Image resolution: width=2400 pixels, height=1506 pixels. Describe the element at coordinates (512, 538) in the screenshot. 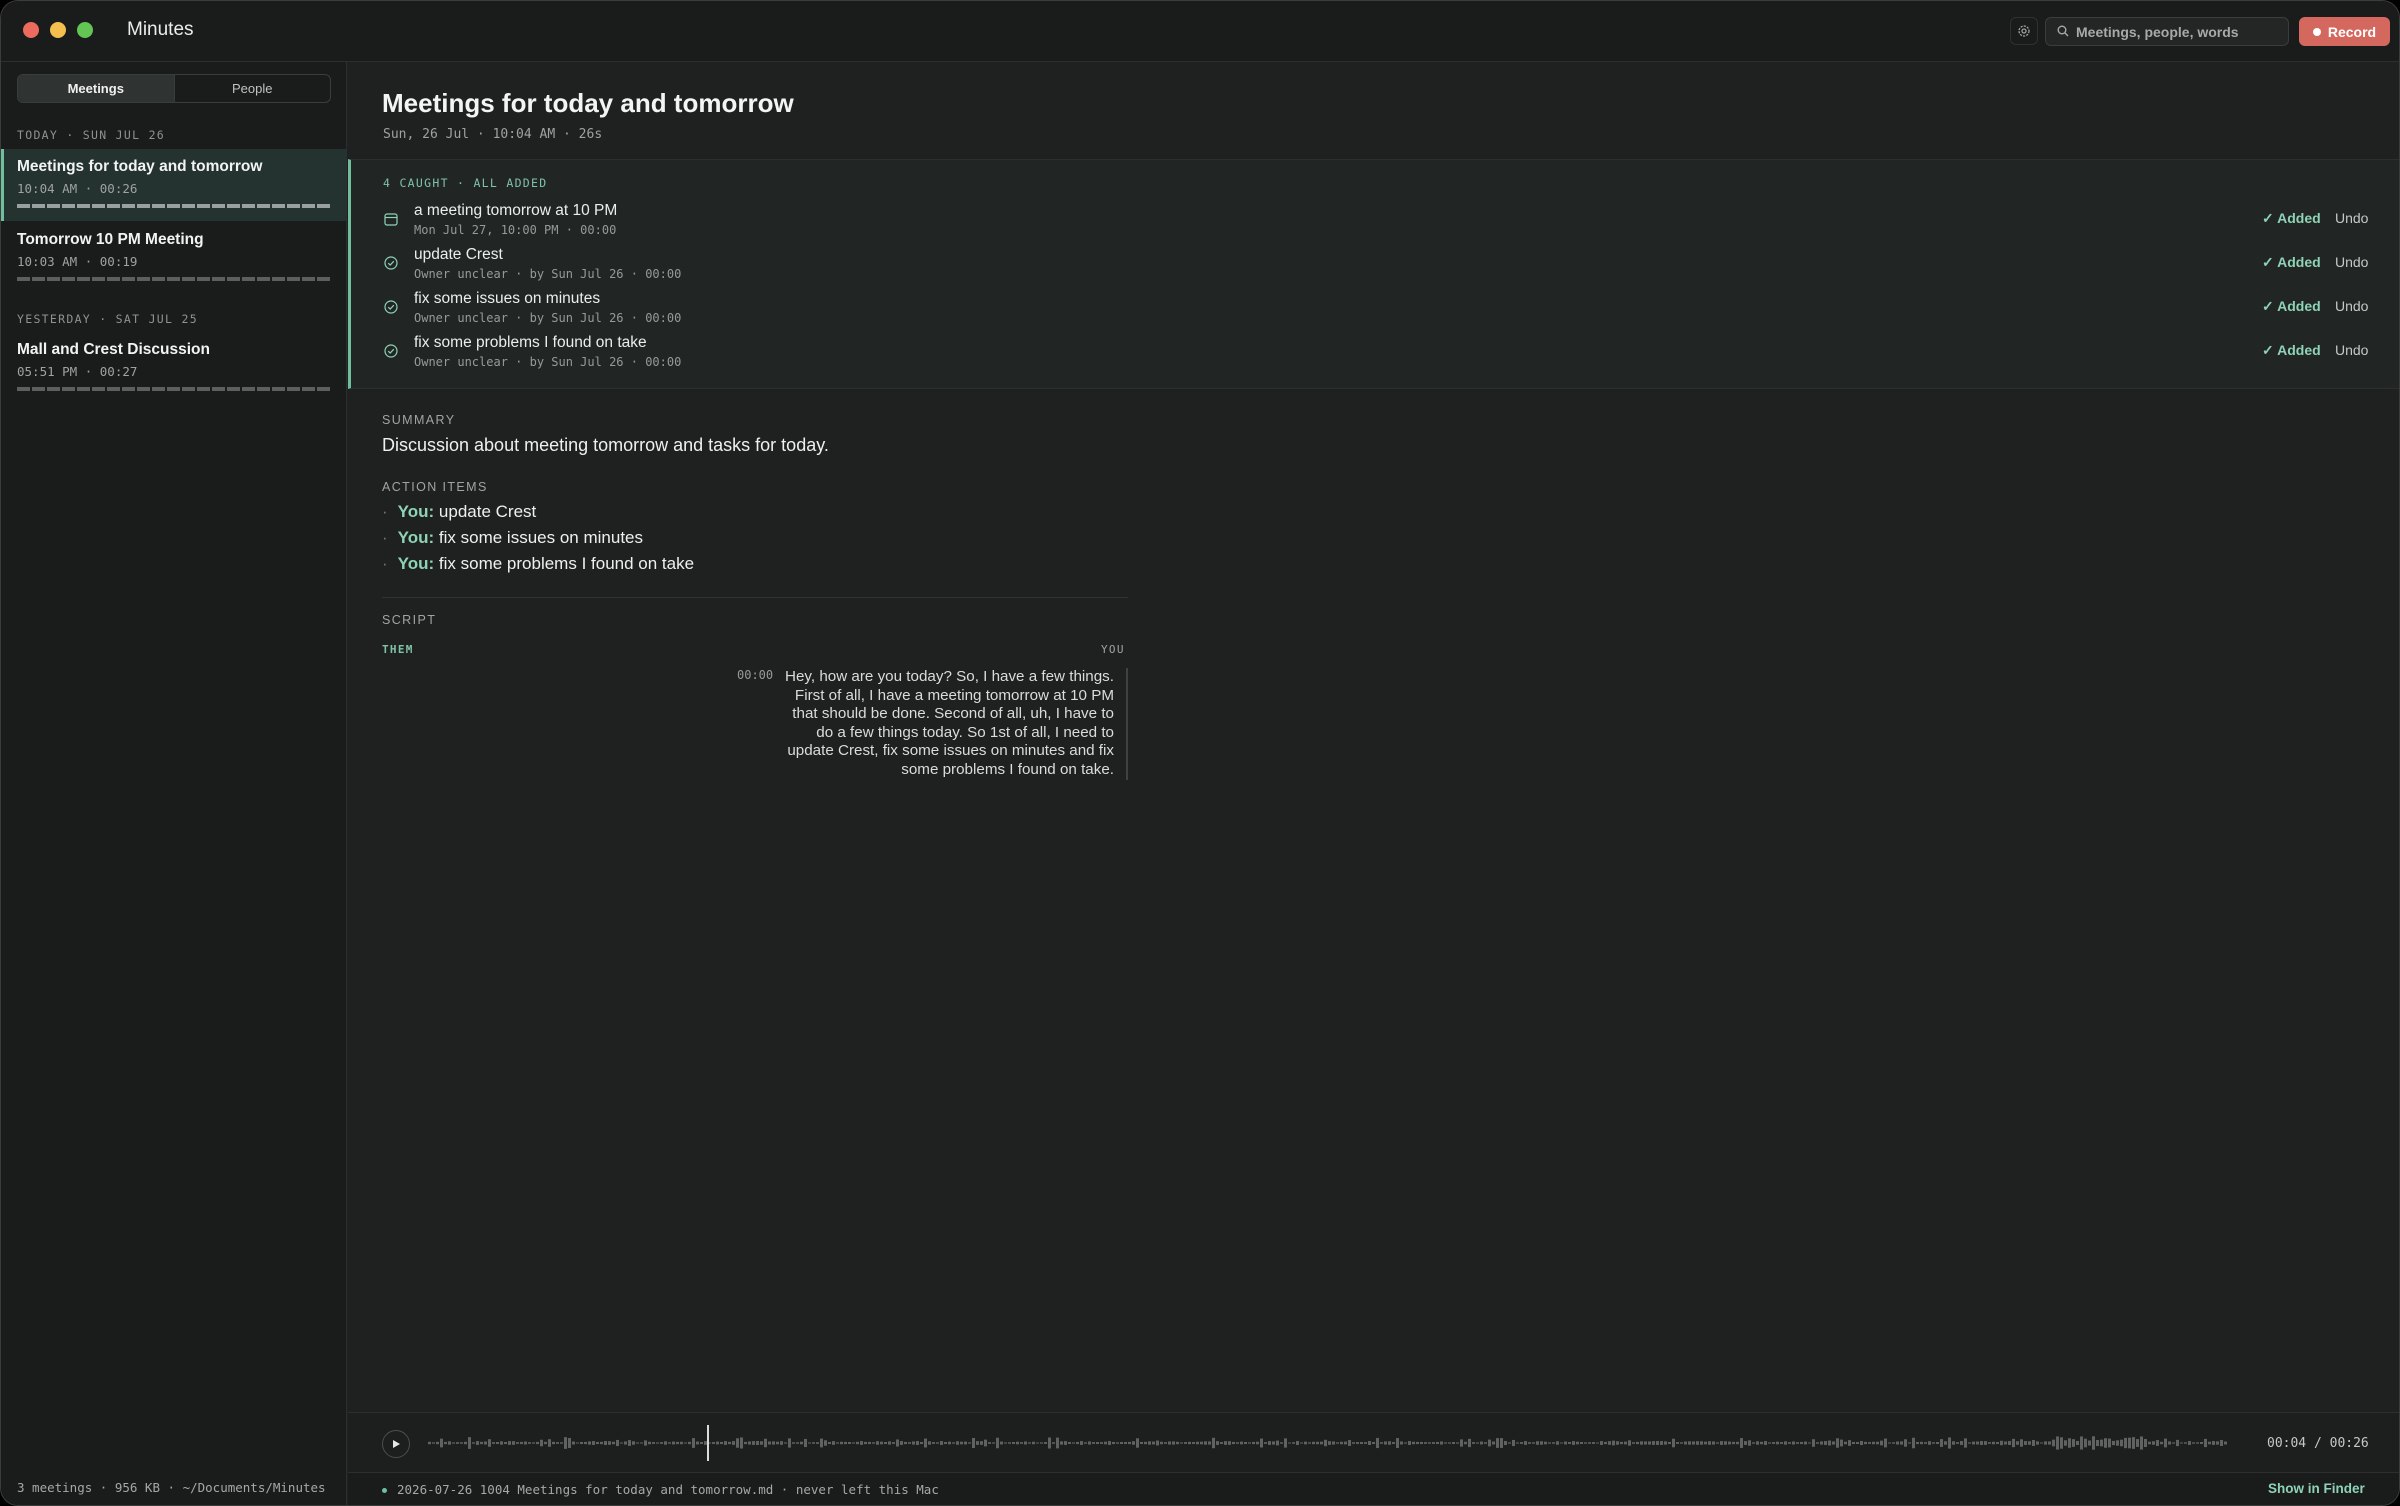

I see `action-item: · You: fix some issues on minutes` at that location.